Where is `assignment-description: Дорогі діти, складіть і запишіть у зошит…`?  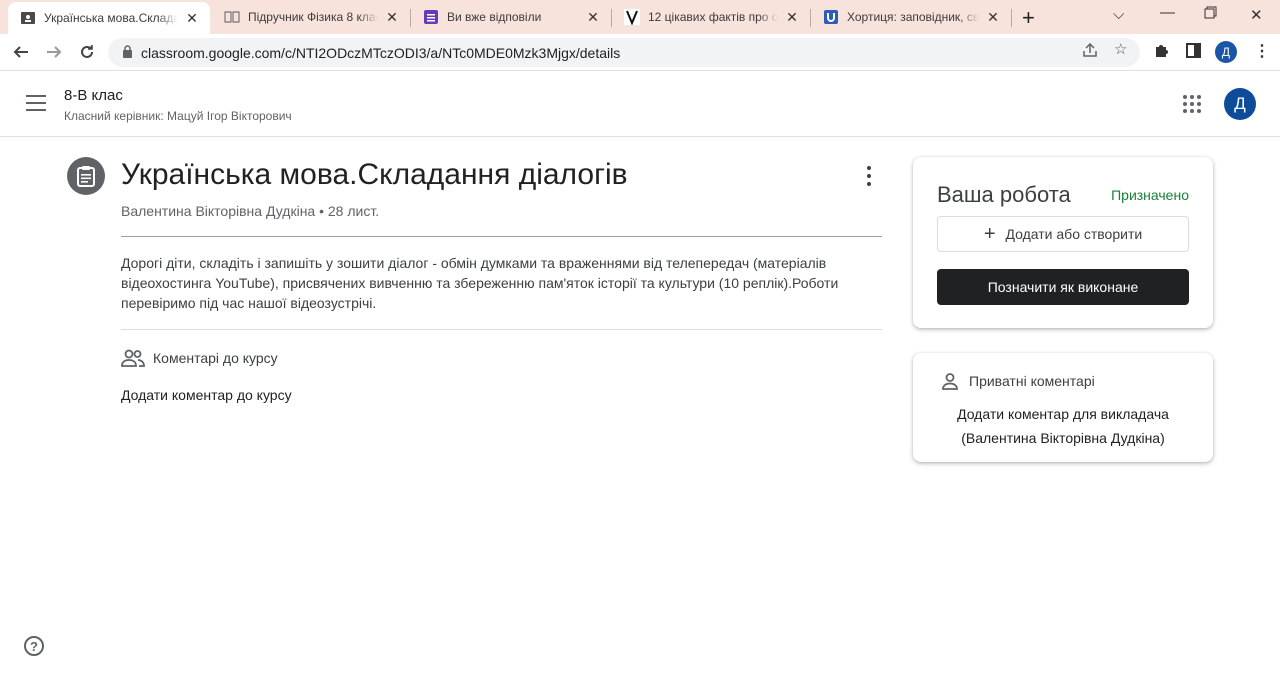 assignment-description: Дорогі діти, складіть і запишіть у зошит… is located at coordinates (480, 283).